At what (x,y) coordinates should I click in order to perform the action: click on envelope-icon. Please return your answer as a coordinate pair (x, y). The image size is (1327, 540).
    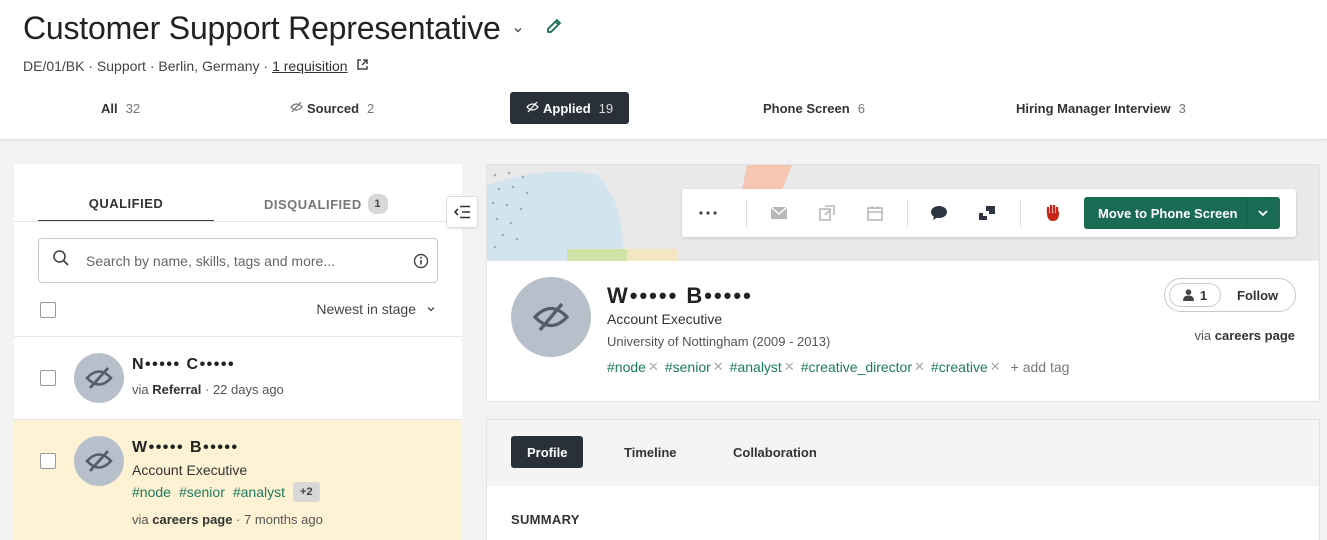
    Looking at the image, I should click on (779, 212).